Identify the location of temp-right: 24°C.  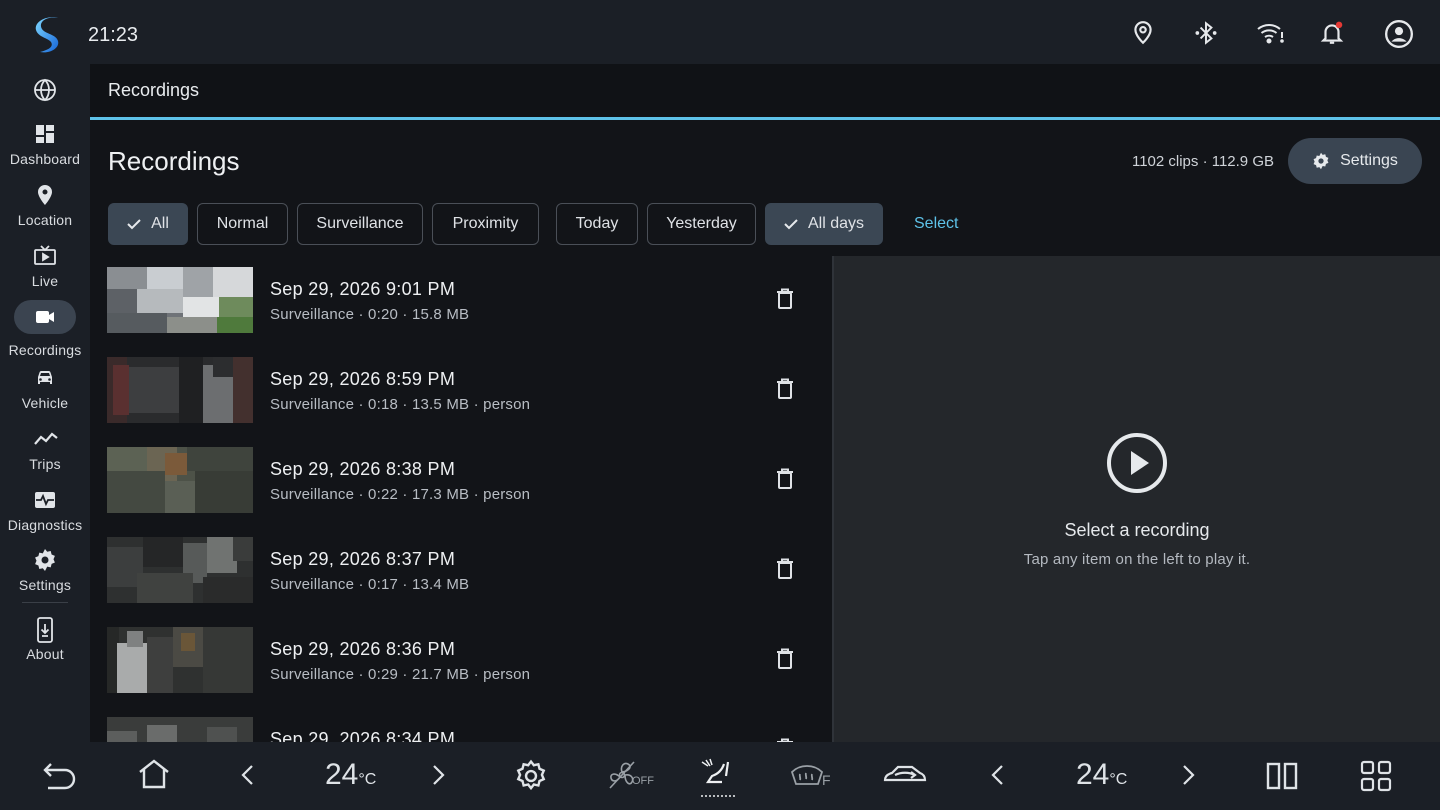
(1101, 775).